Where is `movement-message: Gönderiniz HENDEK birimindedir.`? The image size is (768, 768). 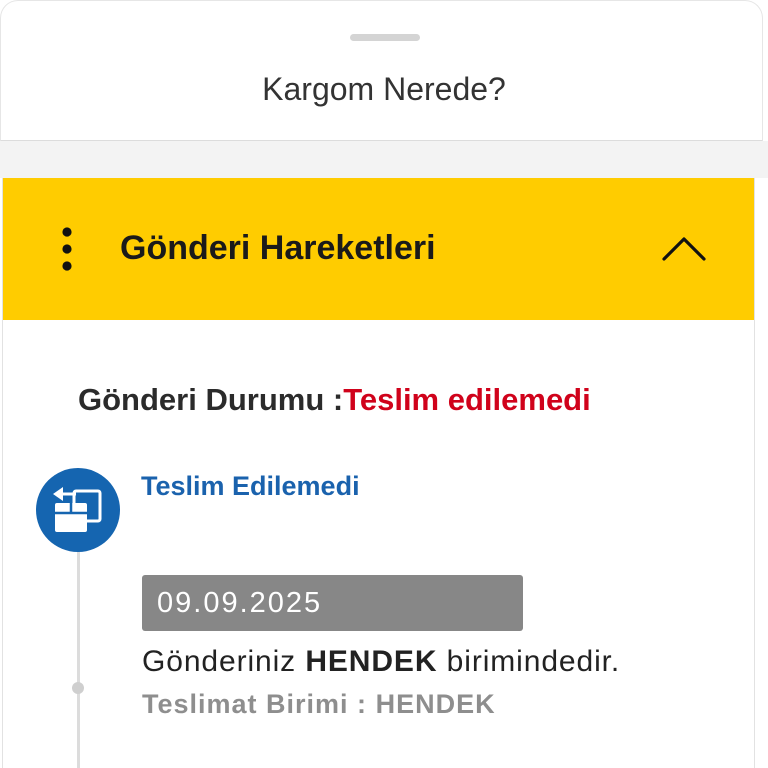 movement-message: Gönderiniz HENDEK birimindedir. is located at coordinates (381, 662).